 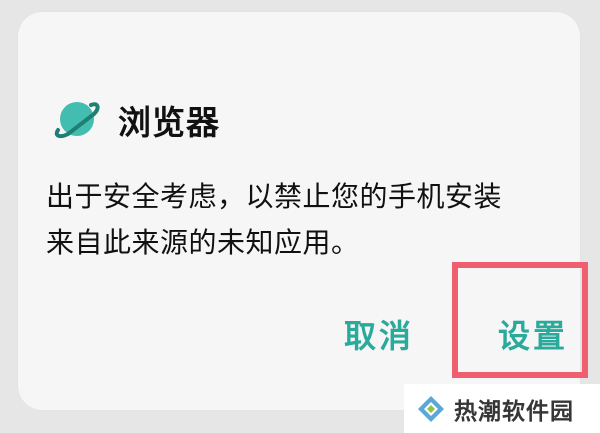 What do you see at coordinates (431, 408) in the screenshot?
I see `diamond-logo-icon` at bounding box center [431, 408].